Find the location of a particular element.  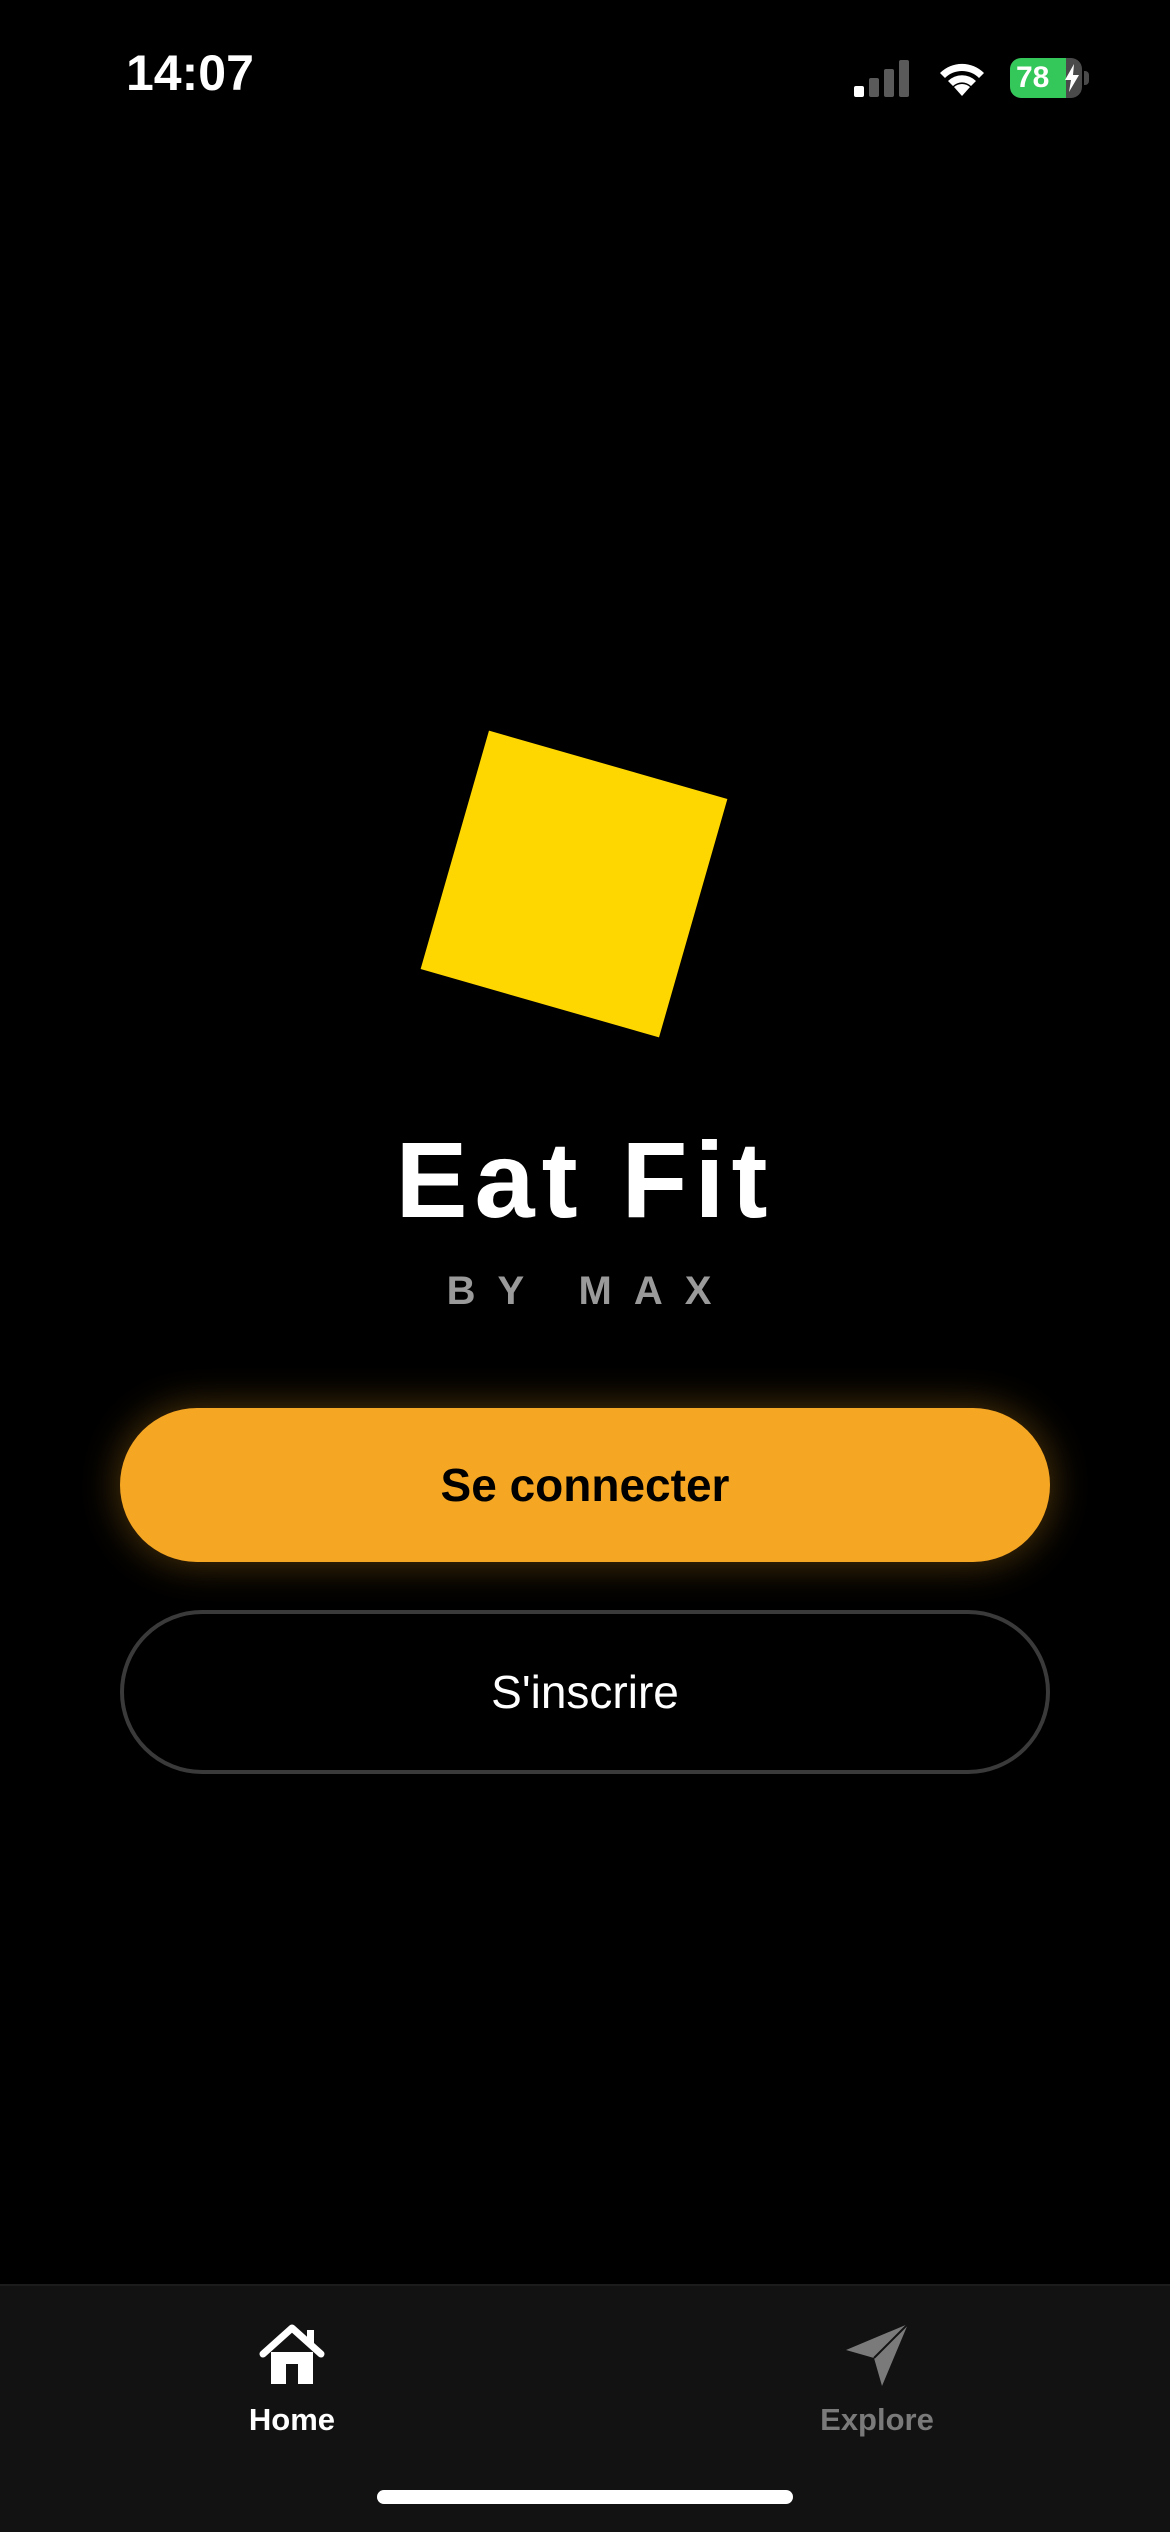

tab-explore-label: Explore is located at coordinates (877, 2419).